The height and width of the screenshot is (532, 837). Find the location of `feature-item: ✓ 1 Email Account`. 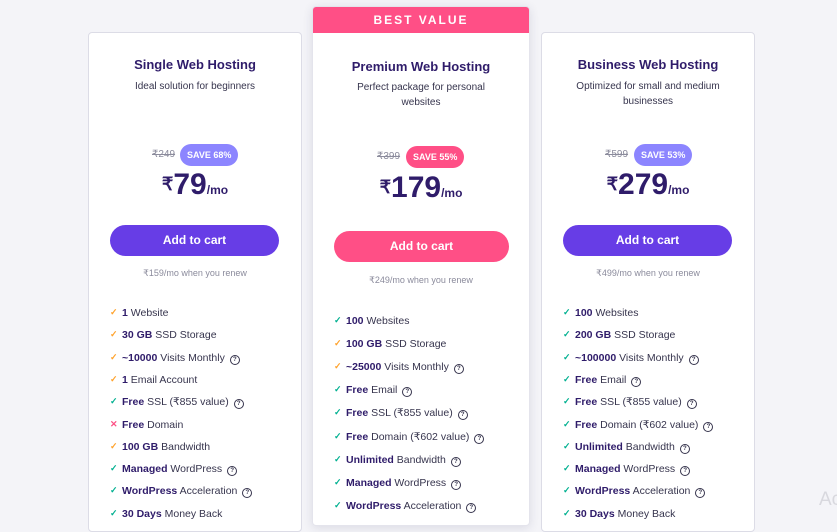

feature-item: ✓ 1 Email Account is located at coordinates (153, 380).